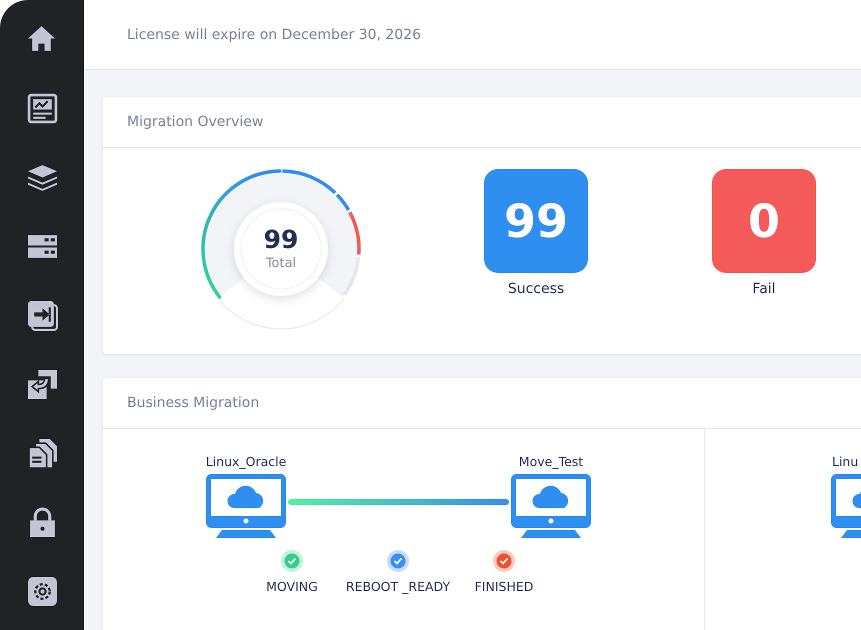 Image resolution: width=861 pixels, height=630 pixels. What do you see at coordinates (764, 221) in the screenshot?
I see `count-tile: 0` at bounding box center [764, 221].